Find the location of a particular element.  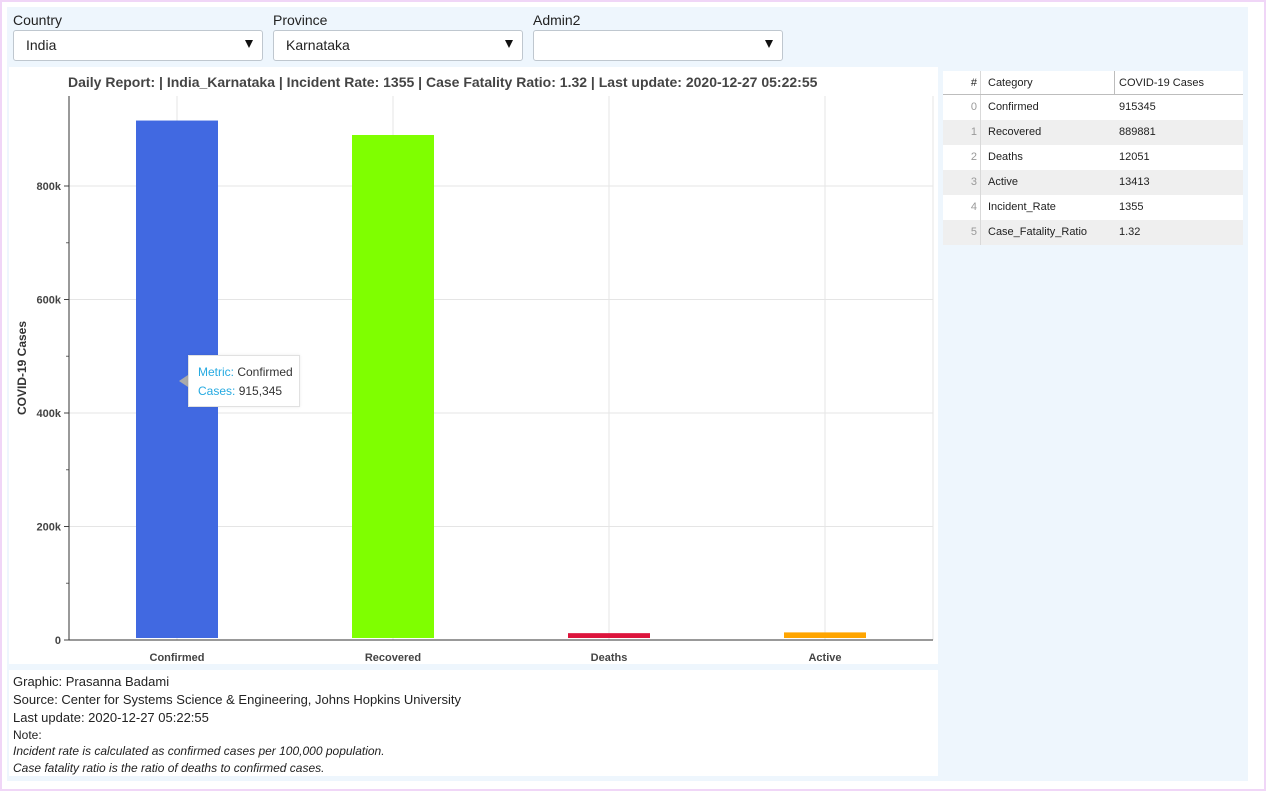

y-tick-label: 800k is located at coordinates (49, 187).